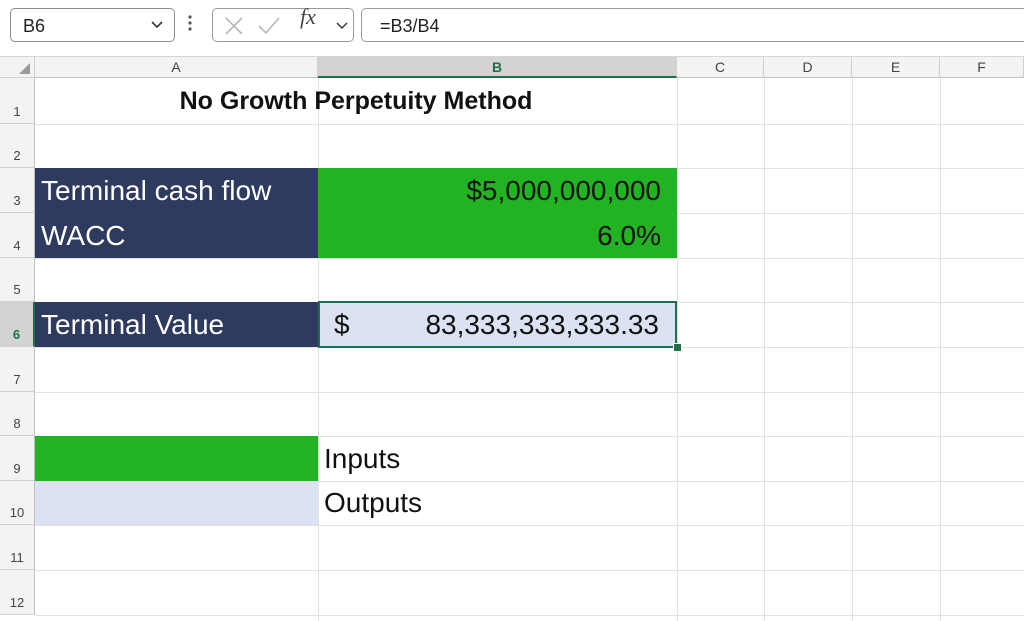  Describe the element at coordinates (692, 25) in the screenshot. I see `formula-input: =B3/B4` at that location.